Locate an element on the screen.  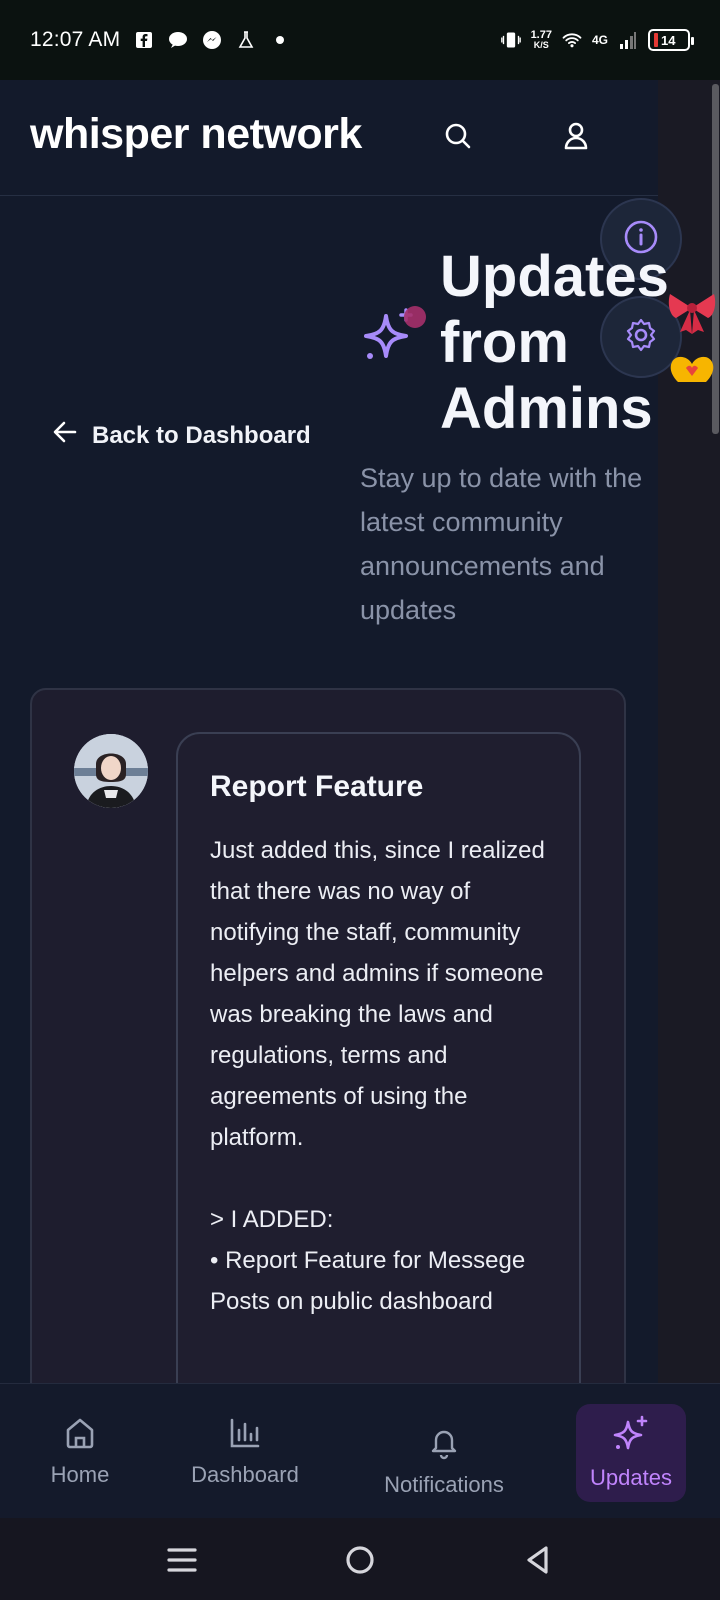
user-icon is located at coordinates (576, 136).